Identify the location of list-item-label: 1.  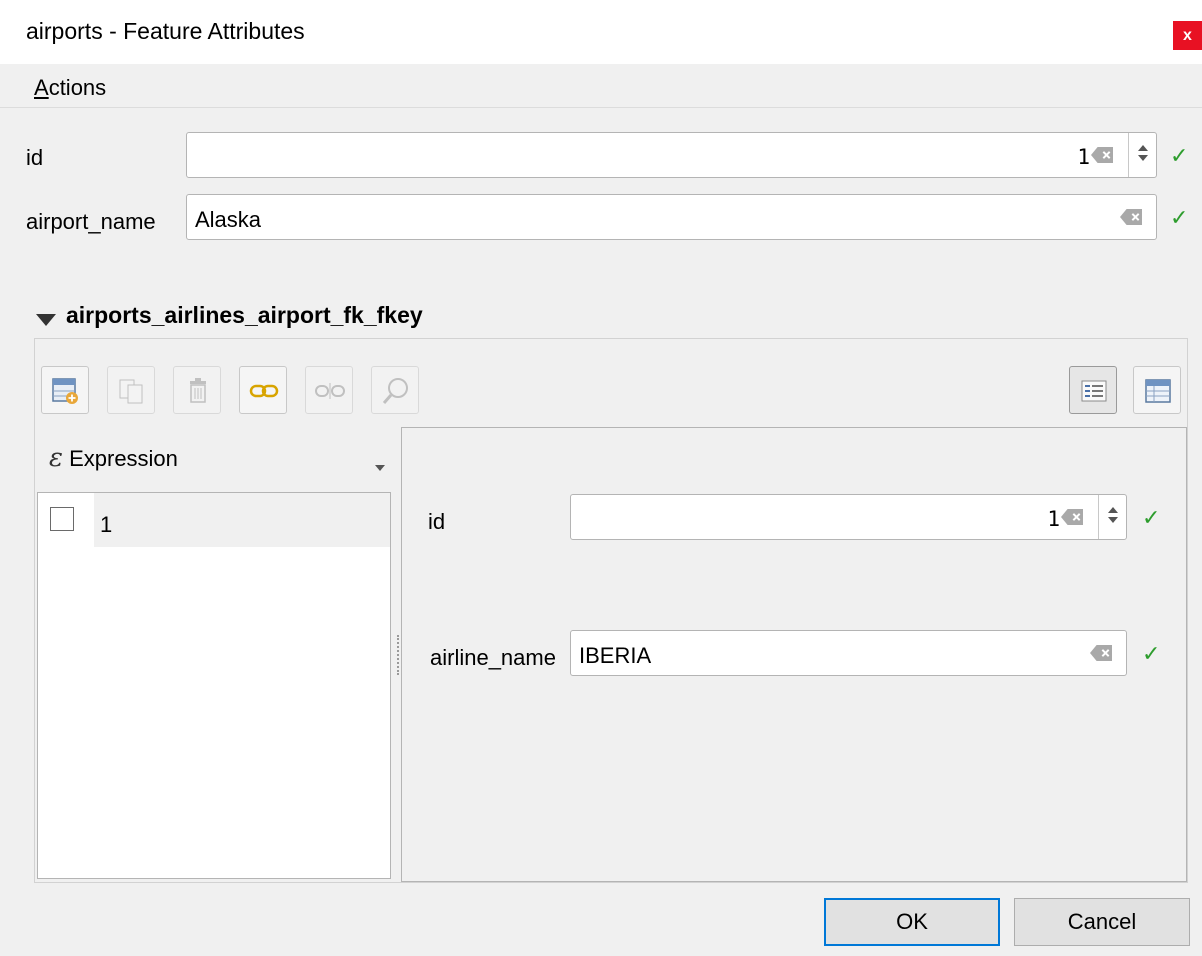
(106, 524).